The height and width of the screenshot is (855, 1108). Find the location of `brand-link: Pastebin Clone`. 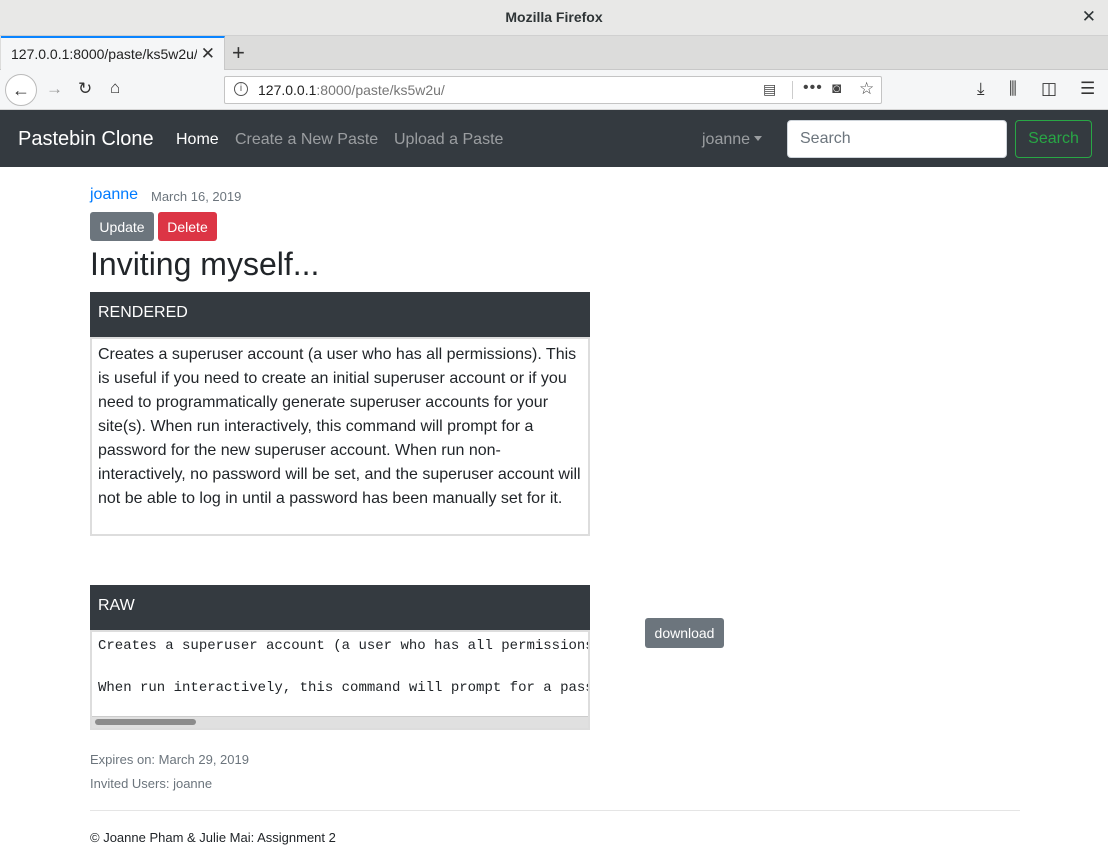

brand-link: Pastebin Clone is located at coordinates (86, 139).